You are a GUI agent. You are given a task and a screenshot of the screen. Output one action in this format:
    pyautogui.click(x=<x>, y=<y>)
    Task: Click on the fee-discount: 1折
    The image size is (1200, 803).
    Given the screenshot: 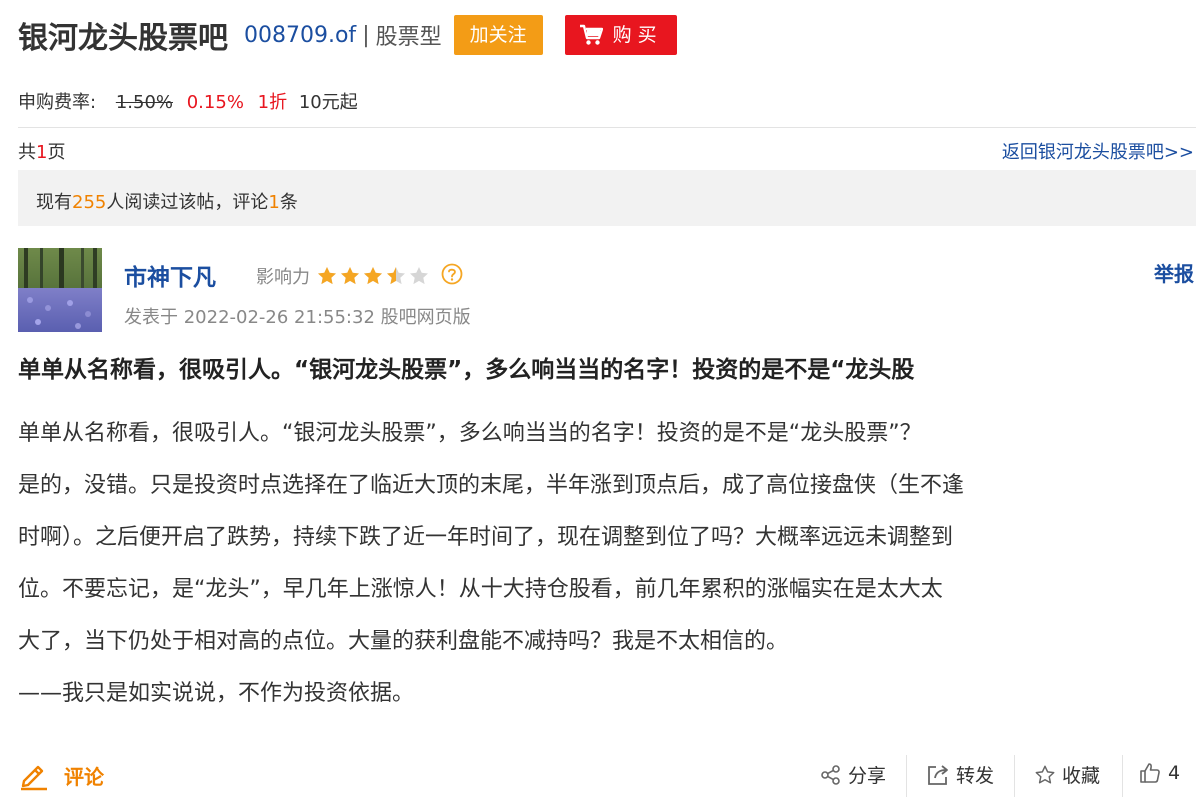 What is the action you would take?
    pyautogui.click(x=272, y=102)
    